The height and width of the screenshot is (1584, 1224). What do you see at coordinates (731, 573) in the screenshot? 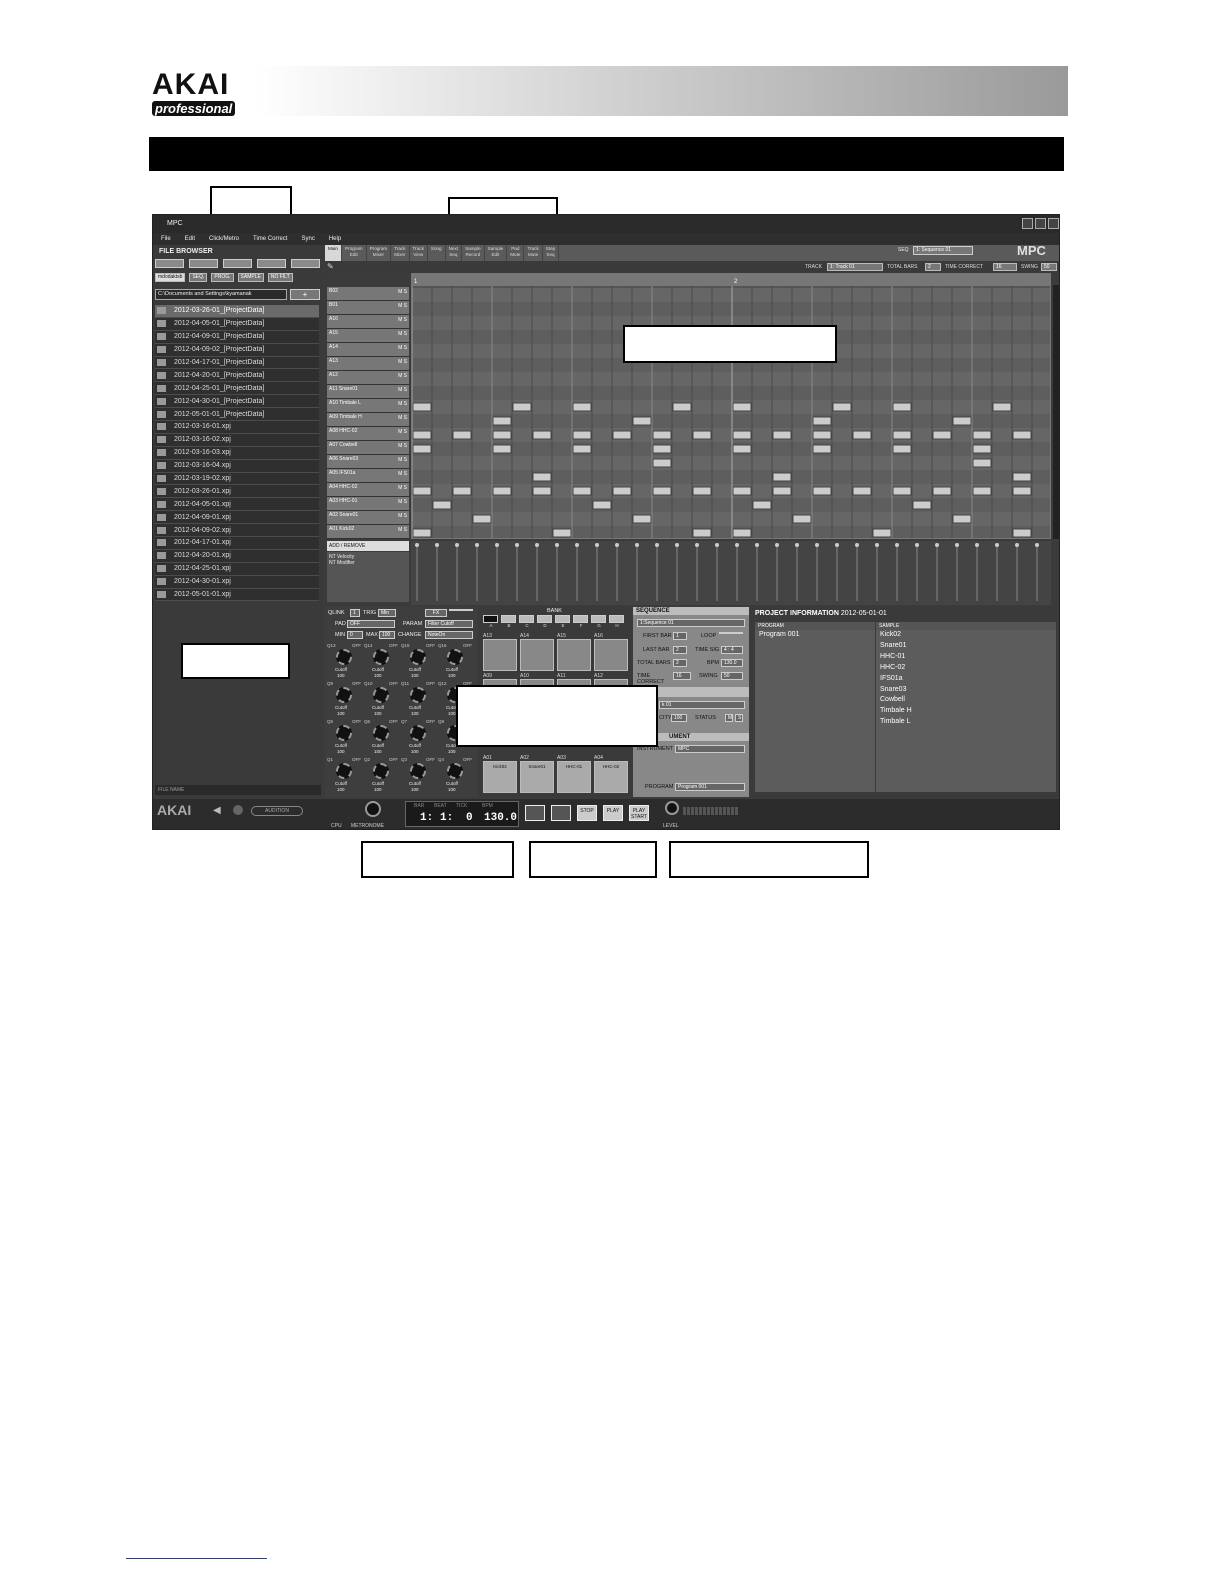
I see `velocity-lanes` at bounding box center [731, 573].